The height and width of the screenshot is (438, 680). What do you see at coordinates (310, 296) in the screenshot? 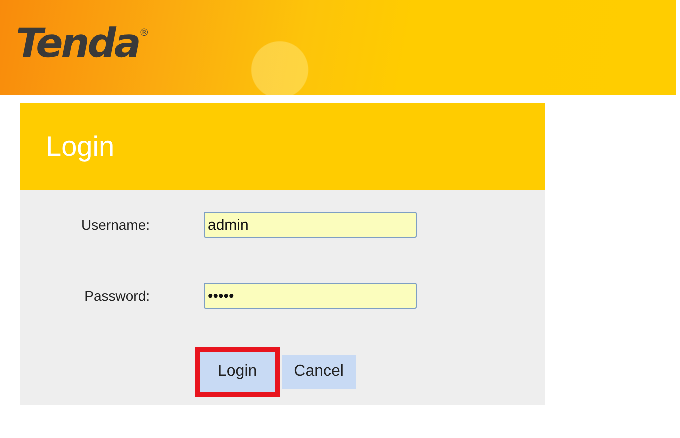
I see `input-field: •••••` at bounding box center [310, 296].